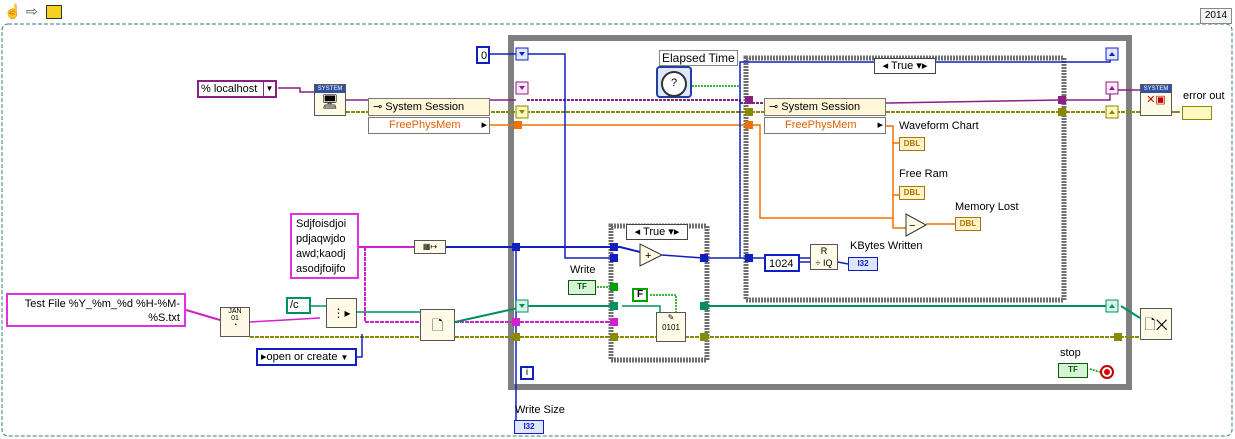 The image size is (1235, 439). What do you see at coordinates (1073, 370) in the screenshot?
I see `stop-terminal: TF` at bounding box center [1073, 370].